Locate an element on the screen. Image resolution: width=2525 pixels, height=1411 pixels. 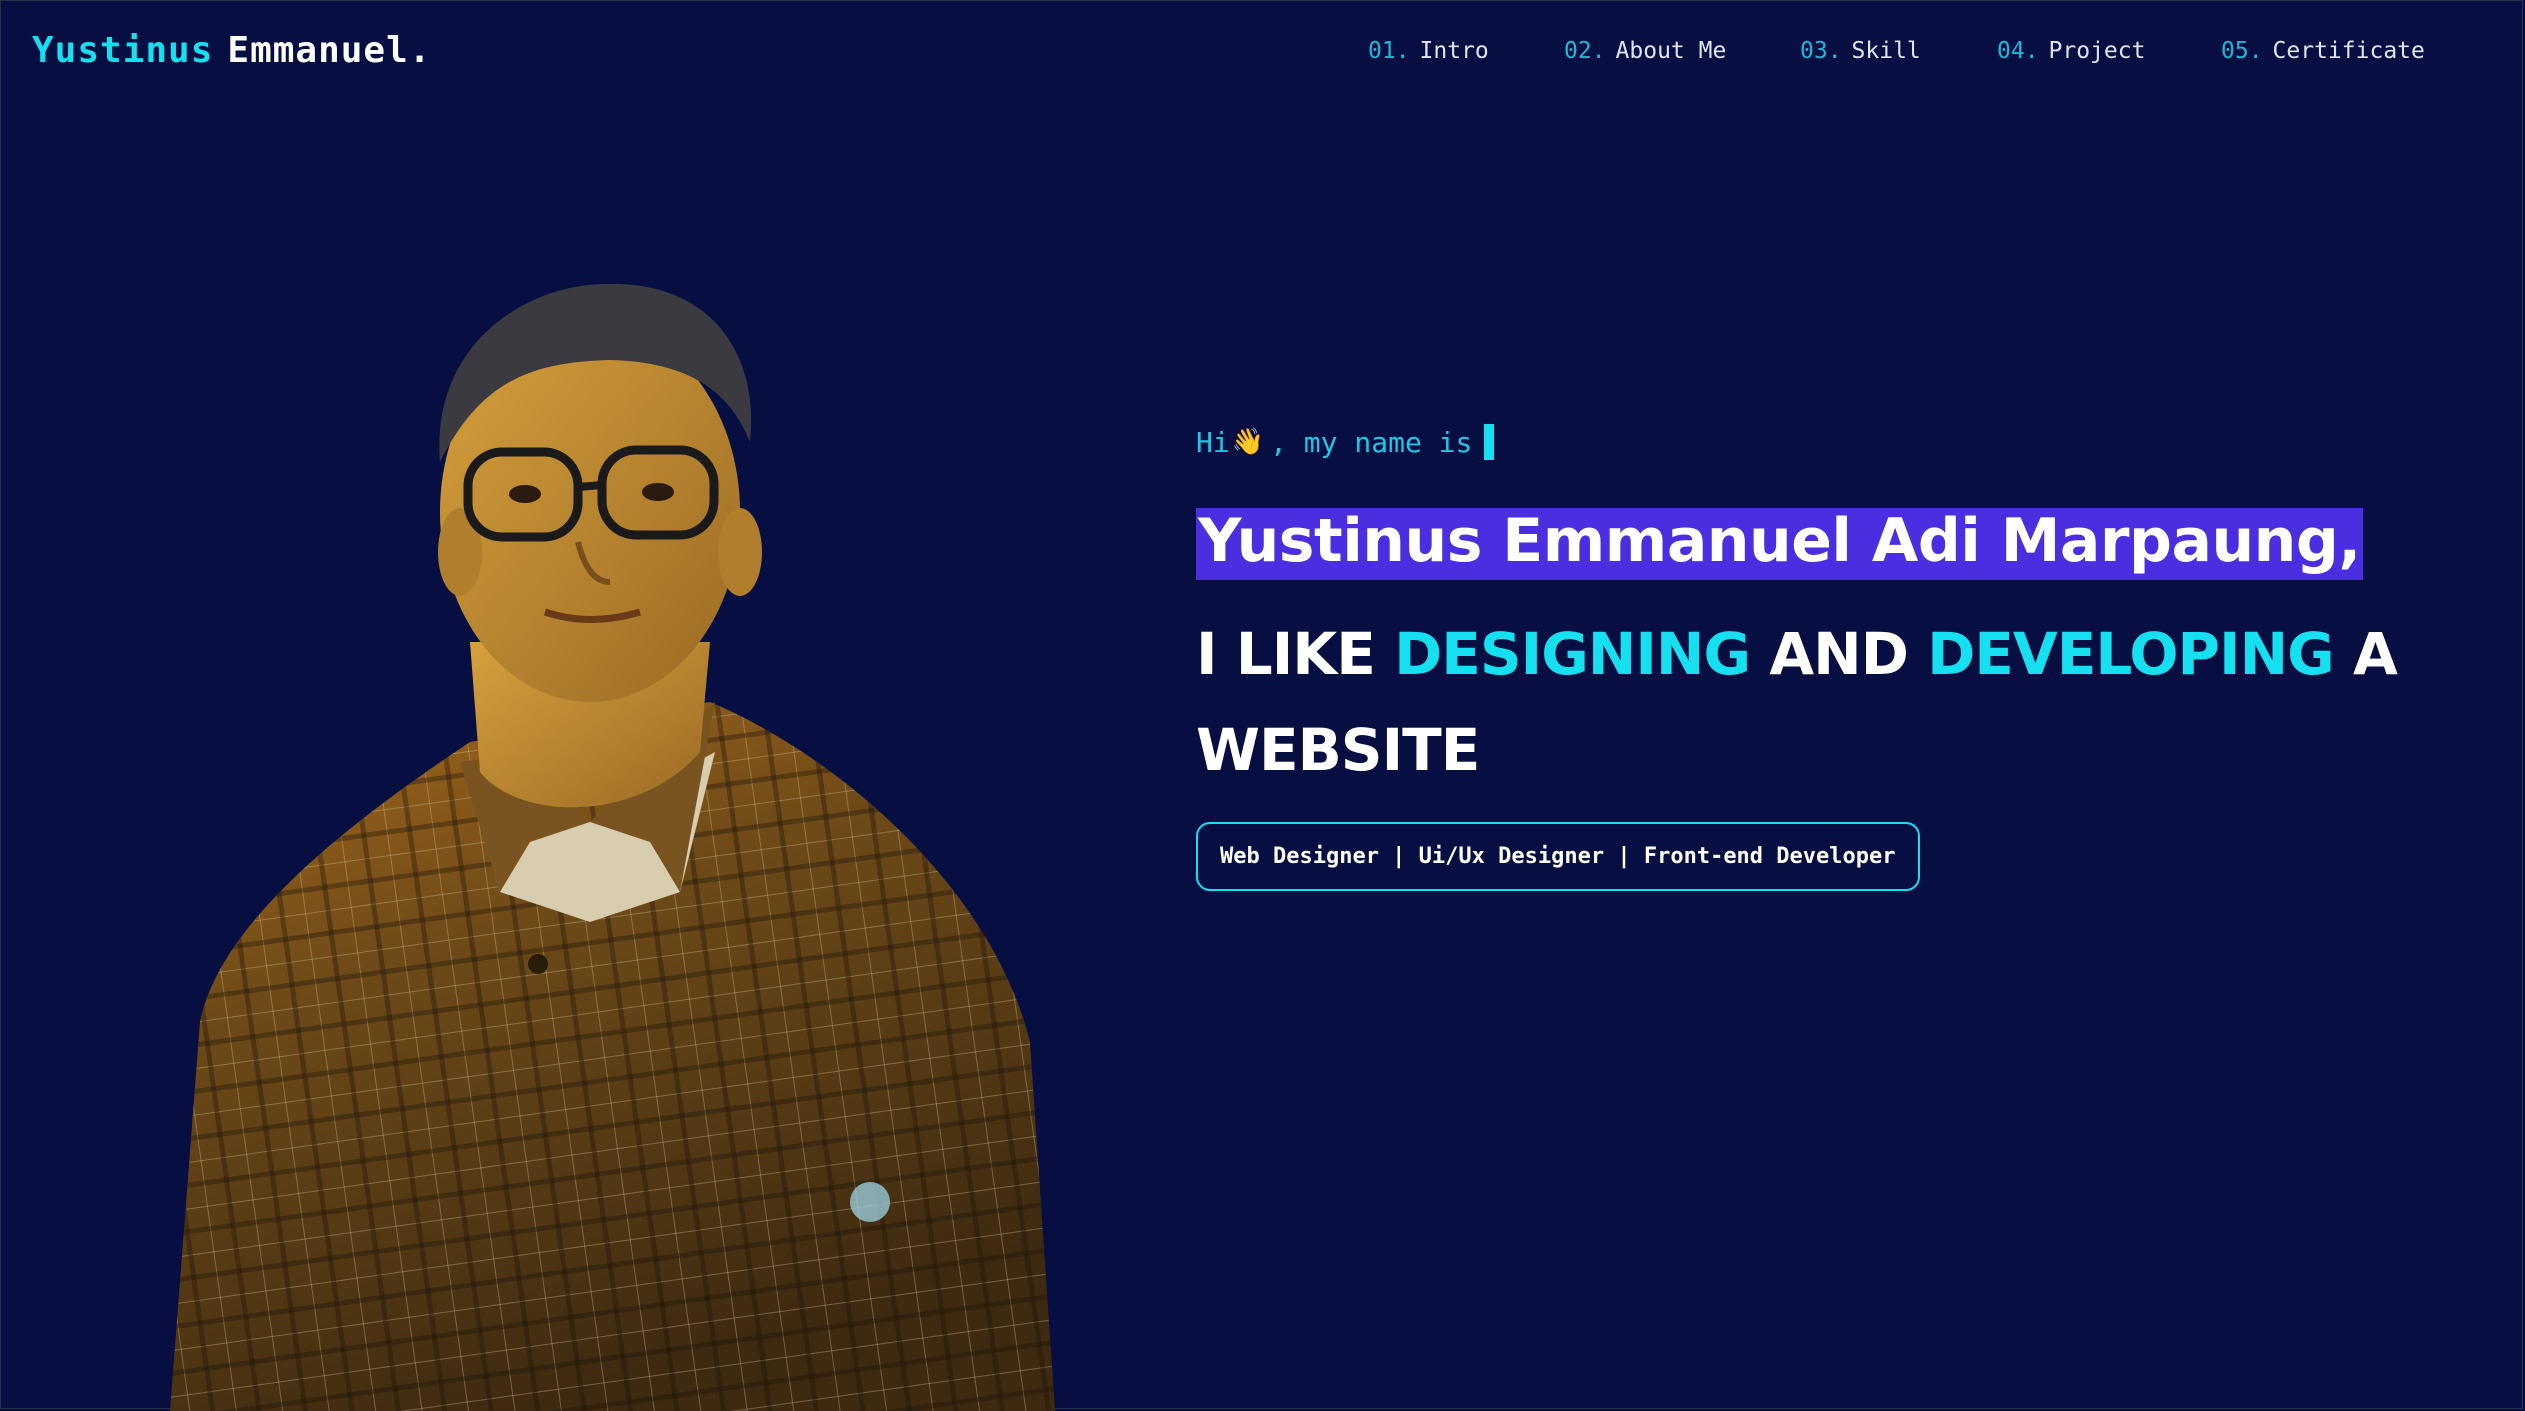
nav-link-skill: 03. Skill is located at coordinates (1860, 51).